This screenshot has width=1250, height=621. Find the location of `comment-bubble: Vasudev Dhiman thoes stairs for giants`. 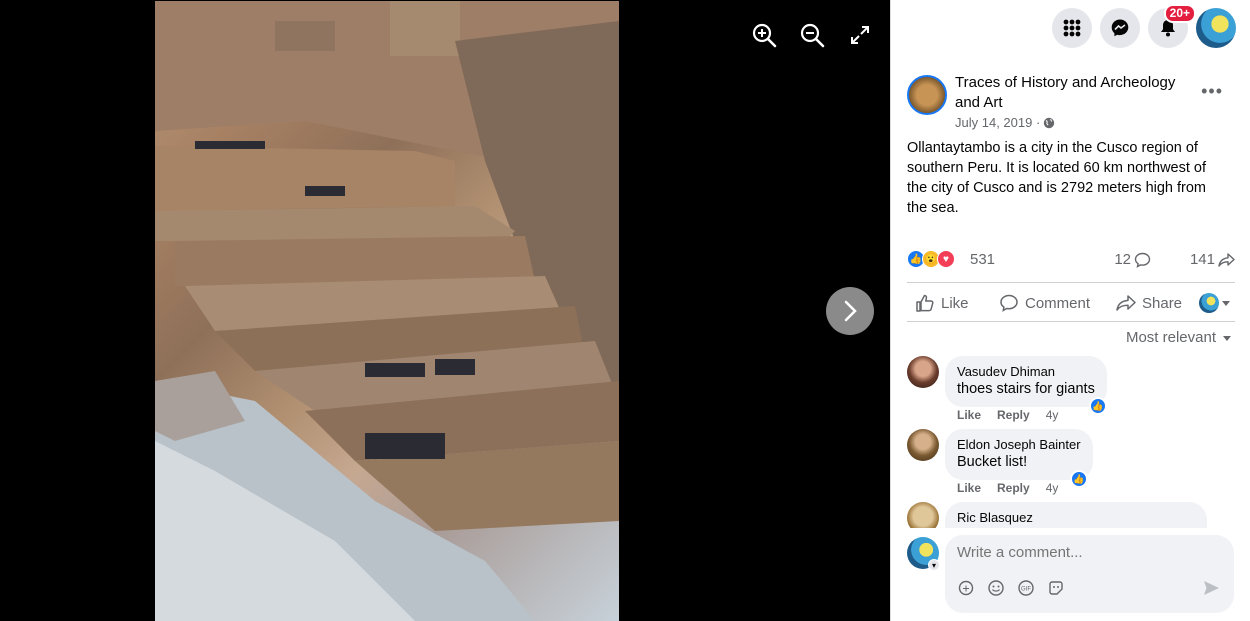

comment-bubble: Vasudev Dhiman thoes stairs for giants is located at coordinates (1026, 381).